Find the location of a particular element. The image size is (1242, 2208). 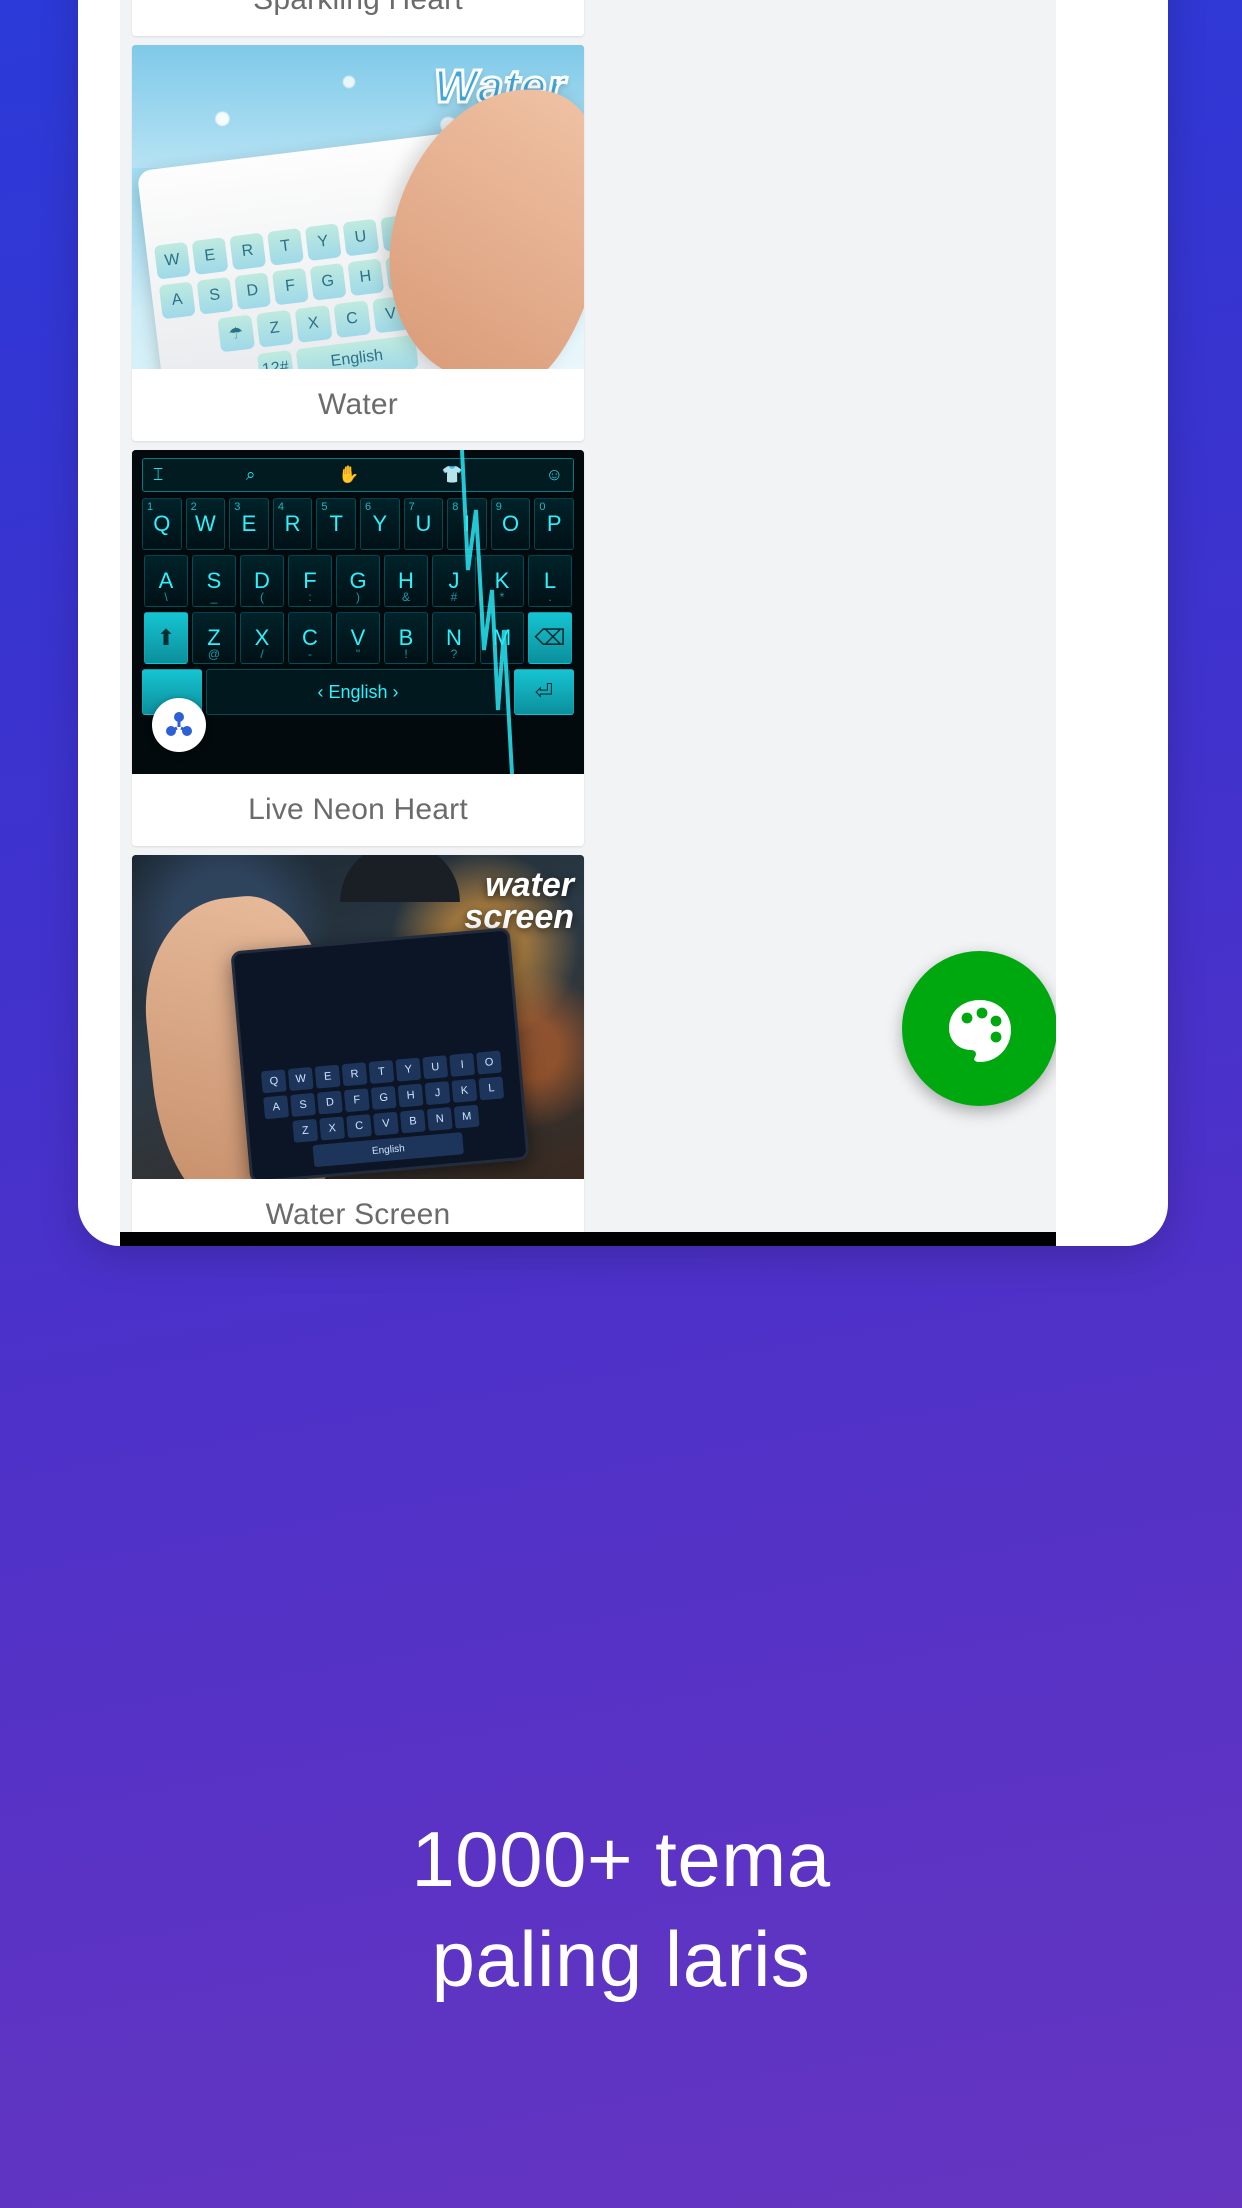

key: R is located at coordinates (248, 251).